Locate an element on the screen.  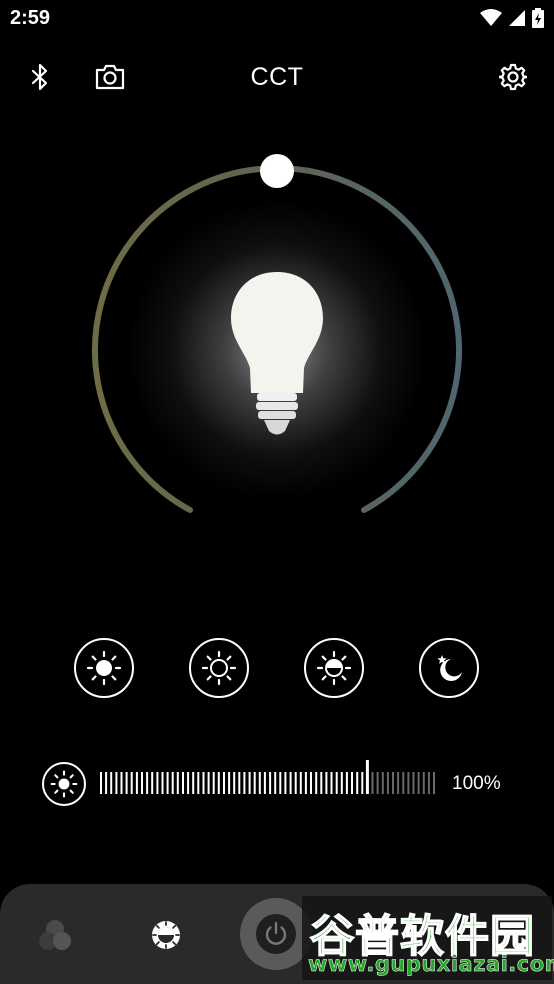
brightness-icon-badge is located at coordinates (64, 784).